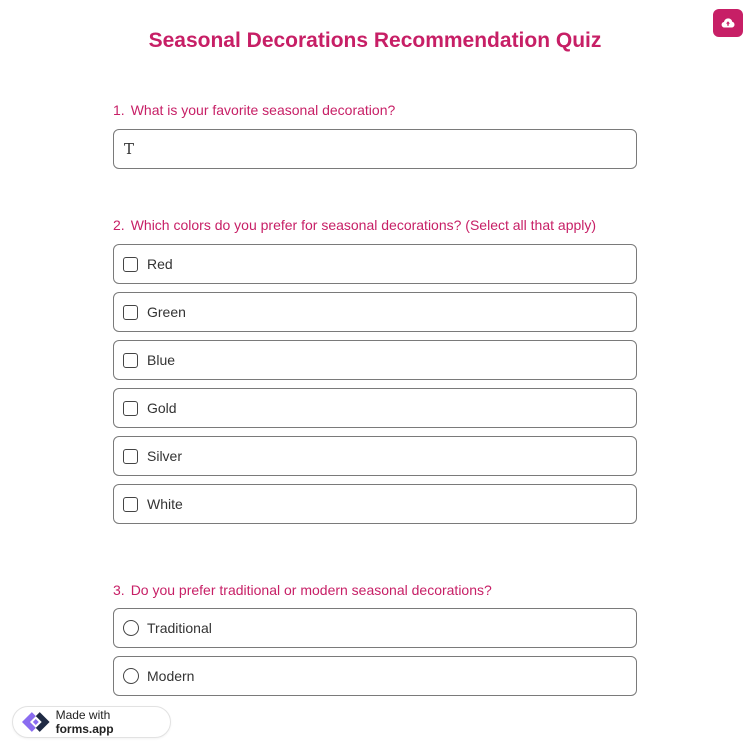  Describe the element at coordinates (160, 264) in the screenshot. I see `option-label: Red` at that location.